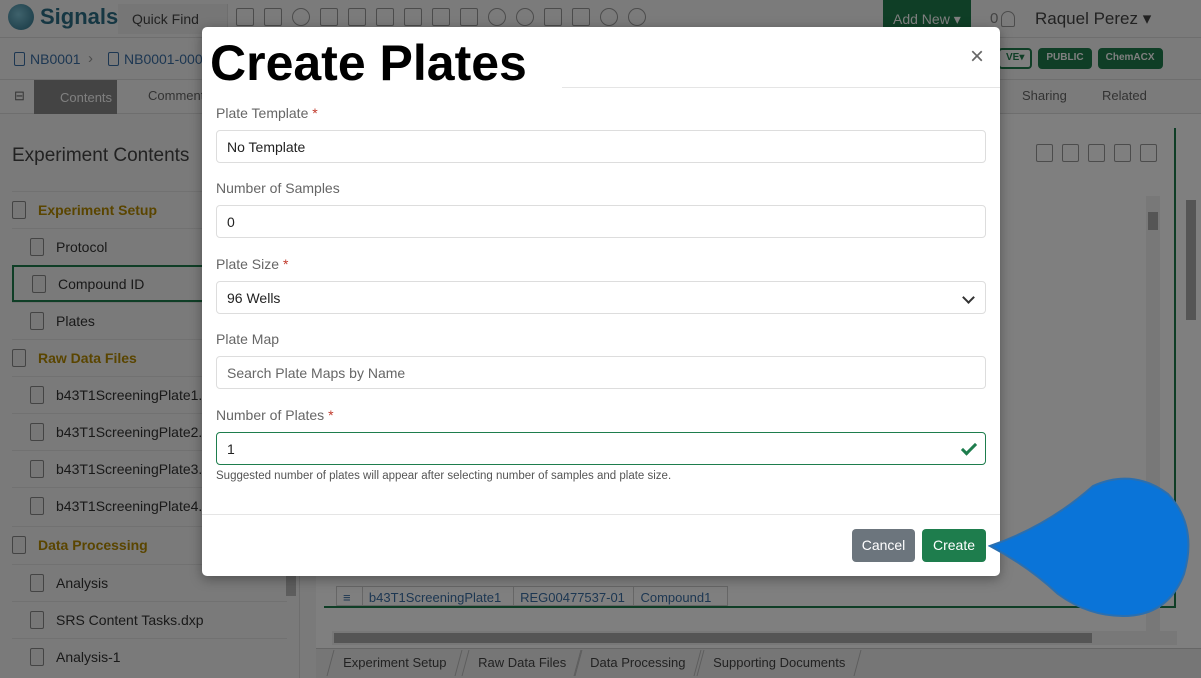 The height and width of the screenshot is (678, 1201). Describe the element at coordinates (278, 188) in the screenshot. I see `number-of-samples-label: Number of Samples` at that location.